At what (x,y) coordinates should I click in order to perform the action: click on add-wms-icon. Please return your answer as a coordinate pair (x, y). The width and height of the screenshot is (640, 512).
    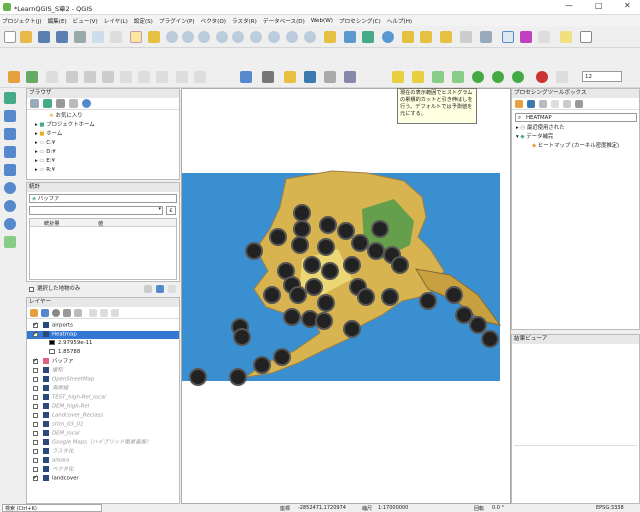
    Looking at the image, I should click on (10, 188).